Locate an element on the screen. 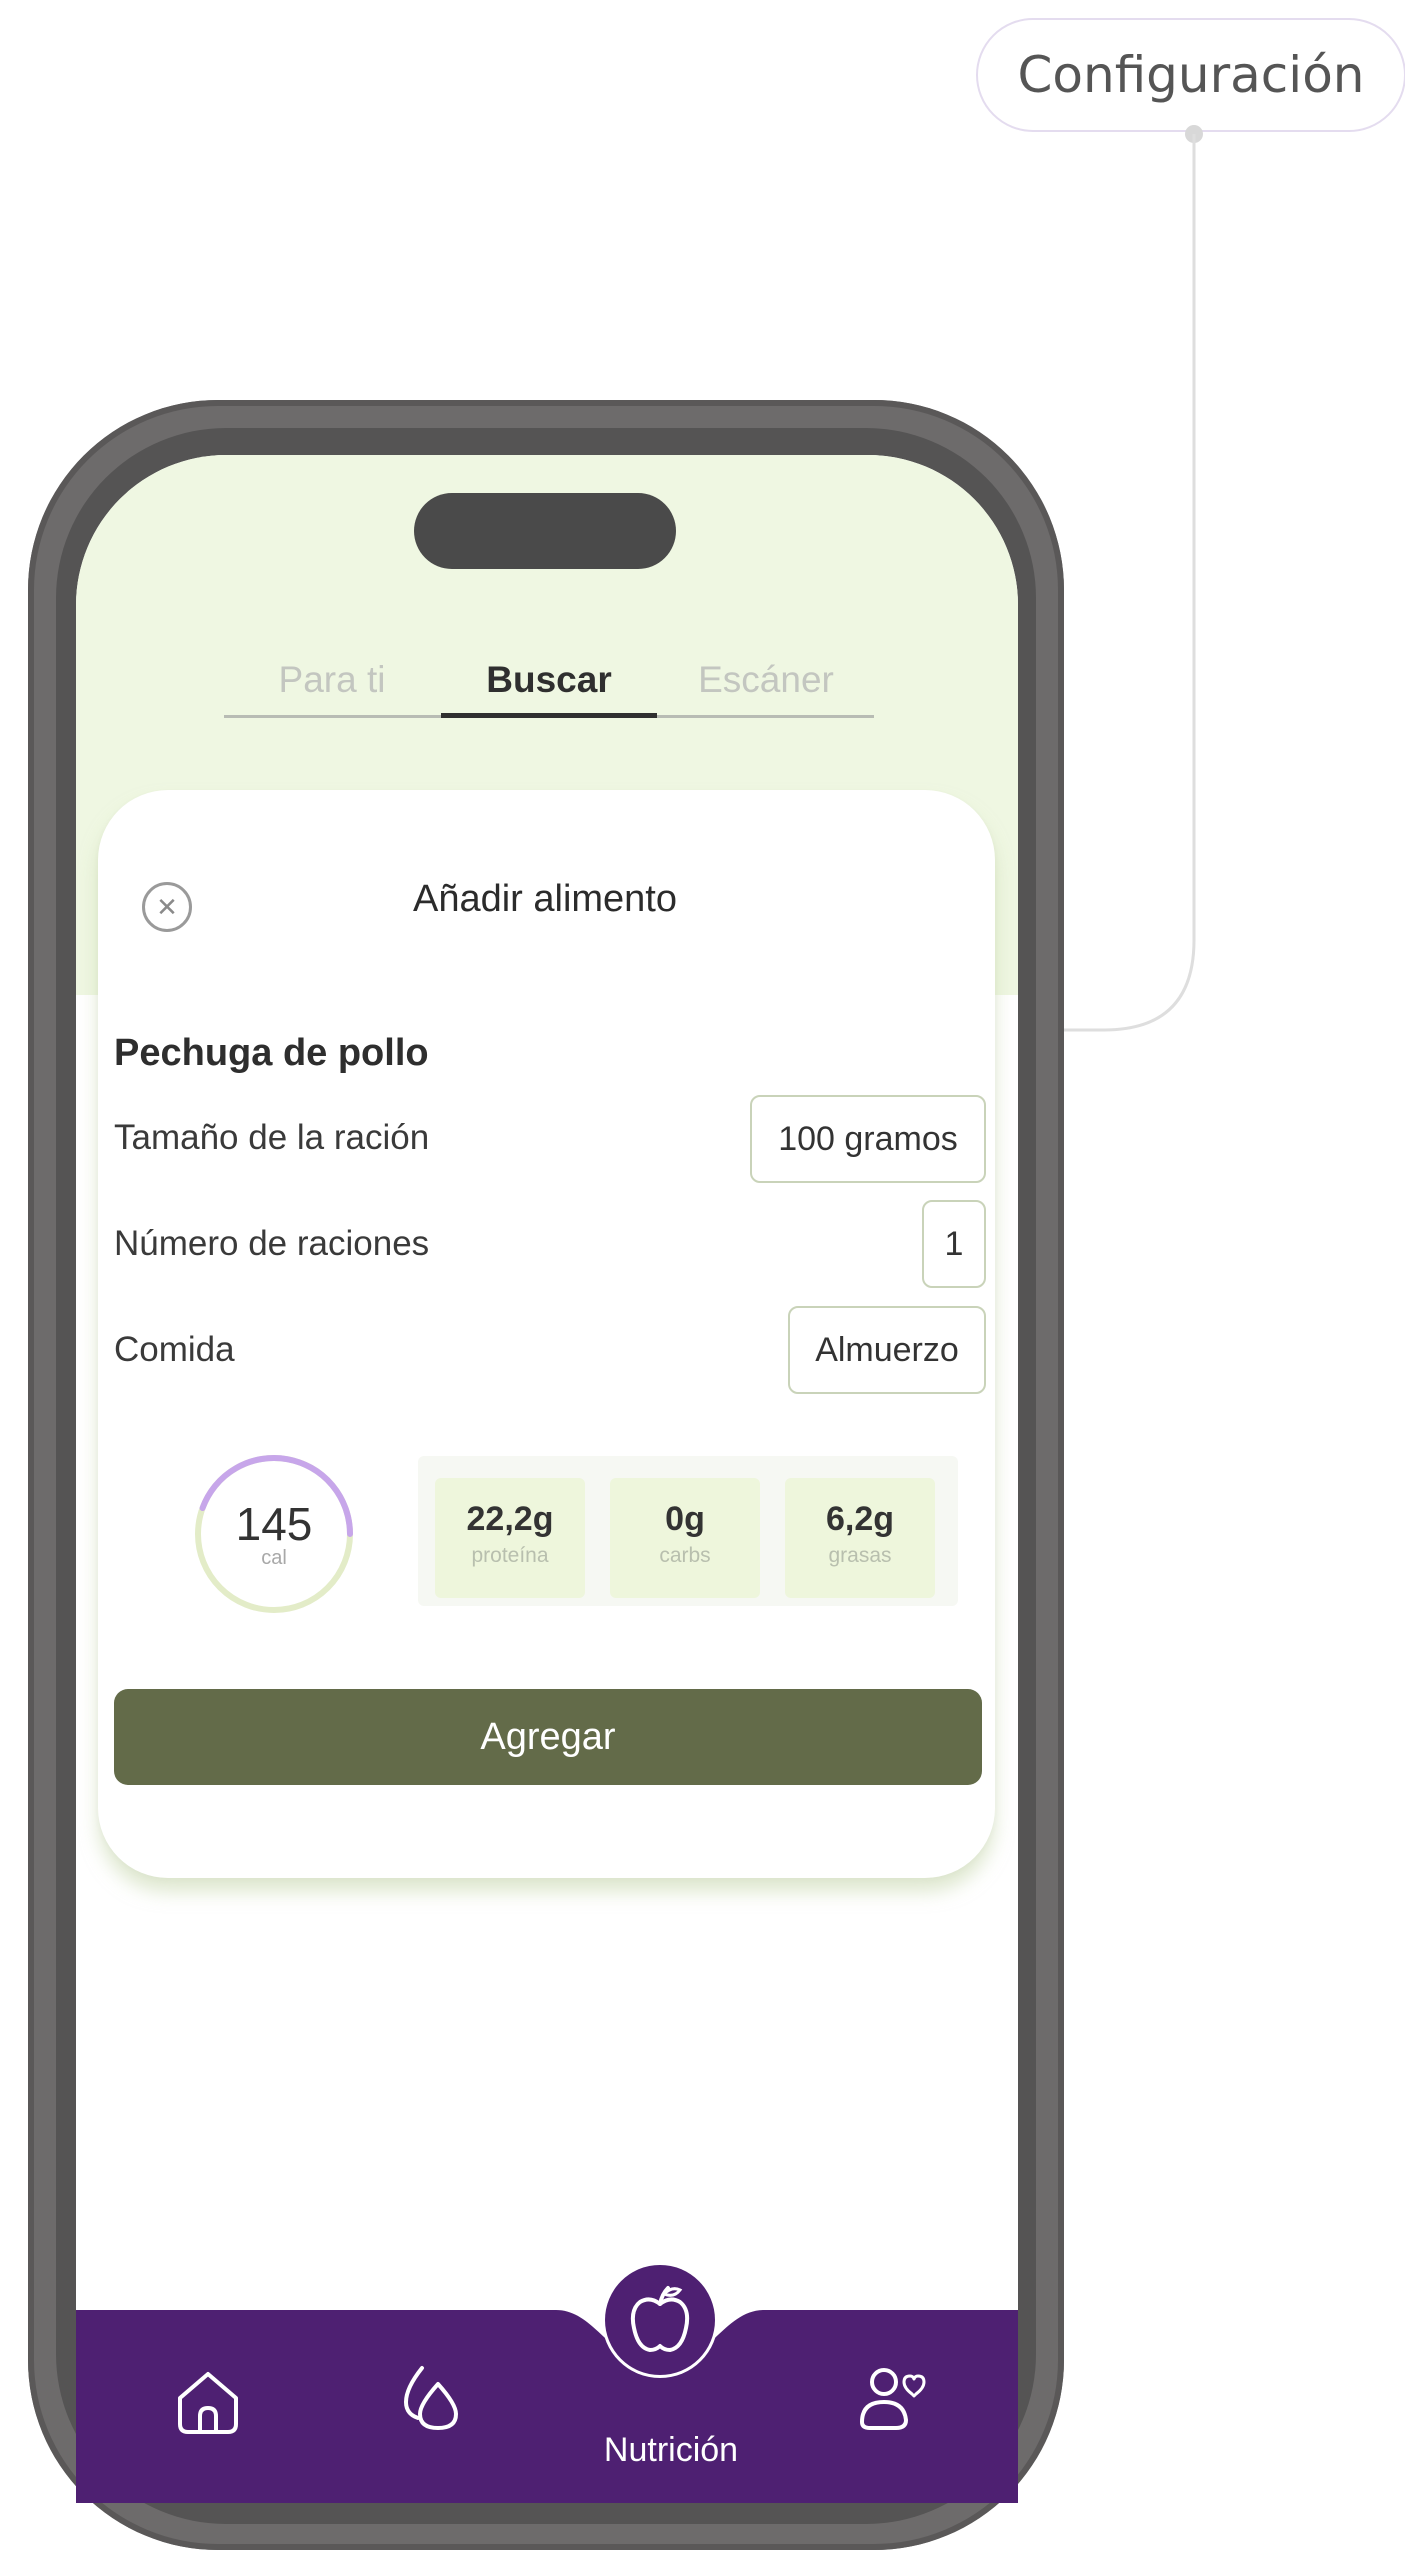 The width and height of the screenshot is (1405, 2556). macro-protein-value: 22,2g is located at coordinates (510, 1519).